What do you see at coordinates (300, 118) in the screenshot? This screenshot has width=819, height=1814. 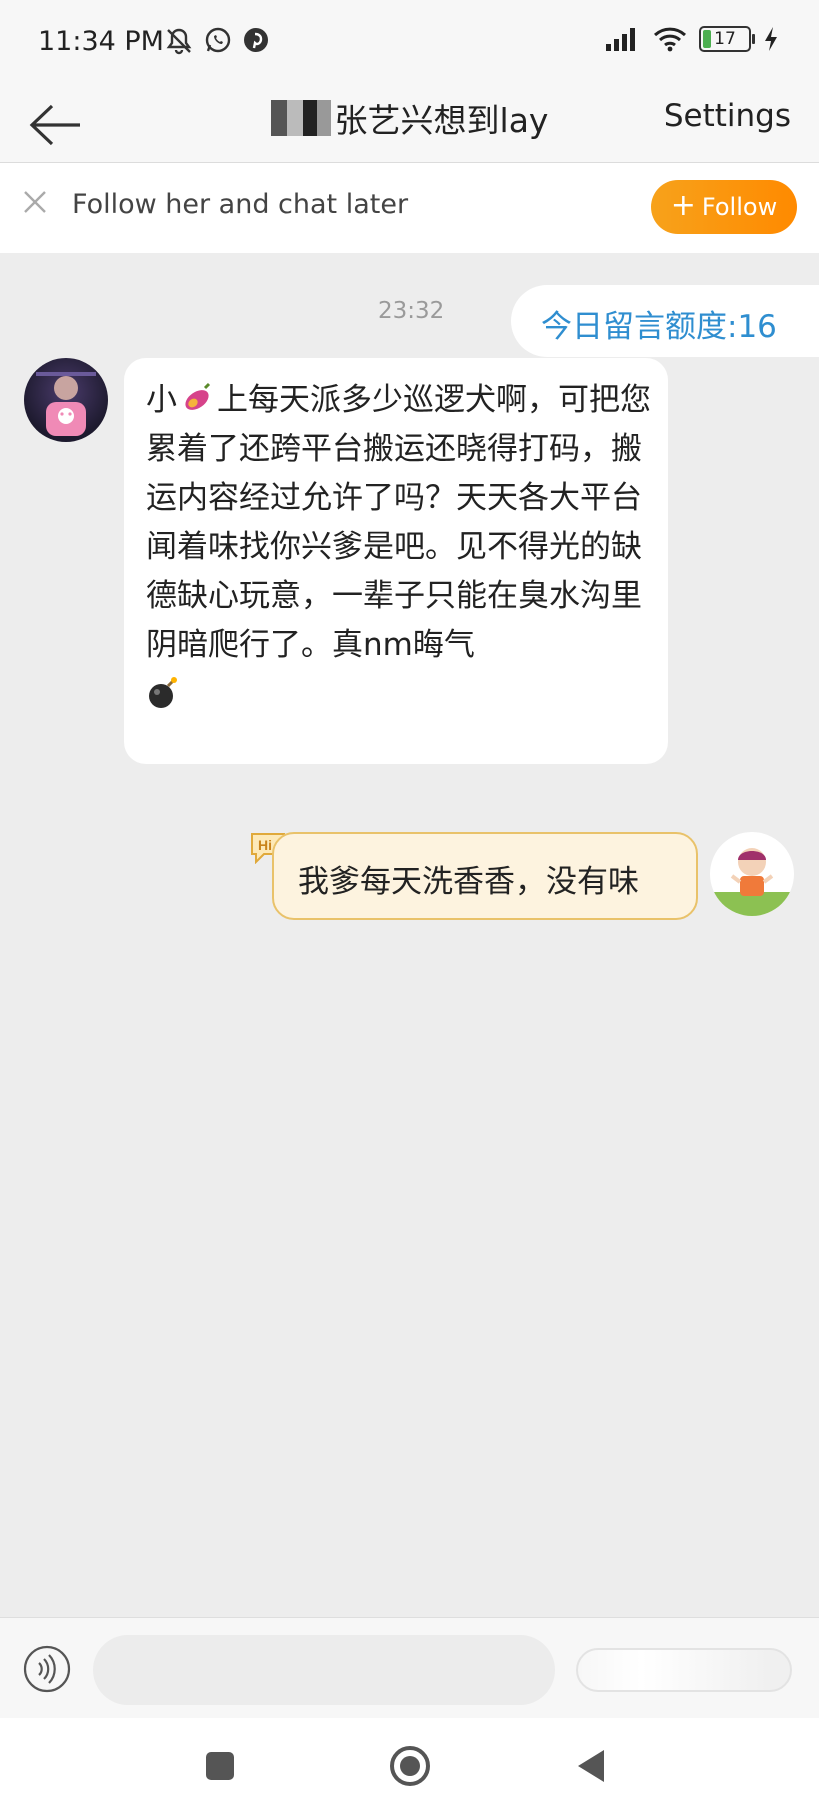 I see `blurred-name-image` at bounding box center [300, 118].